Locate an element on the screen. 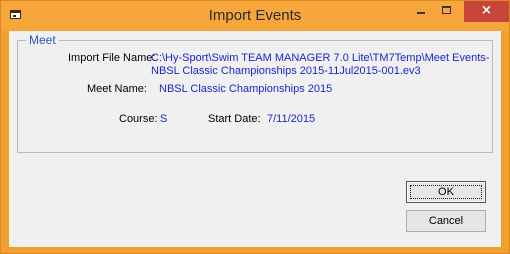  meet-name-value: NBSL Classic Championships 2015 is located at coordinates (246, 89).